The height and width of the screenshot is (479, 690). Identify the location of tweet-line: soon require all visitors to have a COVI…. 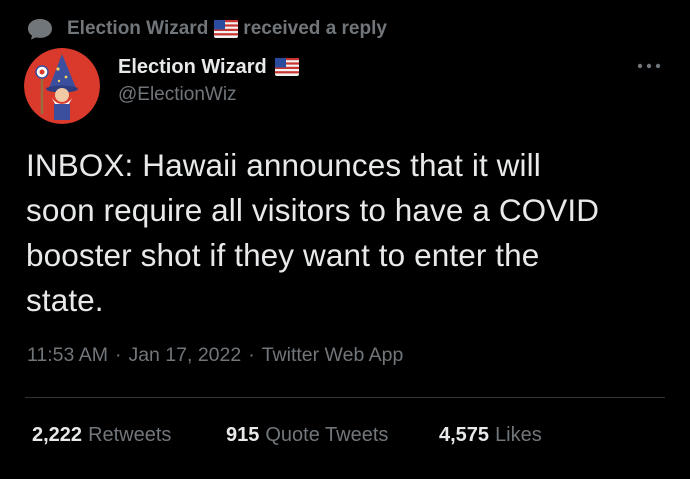
(313, 210).